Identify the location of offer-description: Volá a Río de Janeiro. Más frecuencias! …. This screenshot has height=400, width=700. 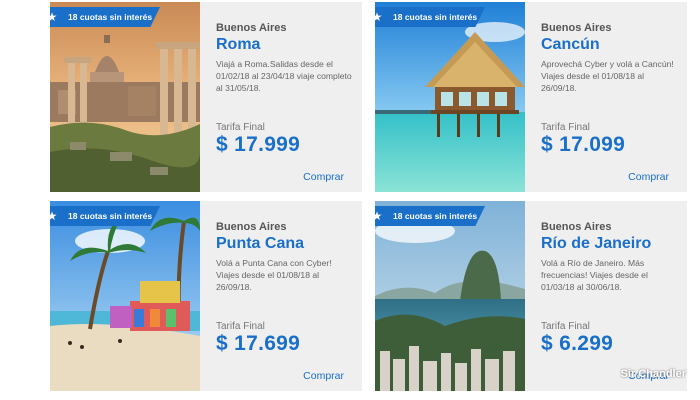
(594, 275).